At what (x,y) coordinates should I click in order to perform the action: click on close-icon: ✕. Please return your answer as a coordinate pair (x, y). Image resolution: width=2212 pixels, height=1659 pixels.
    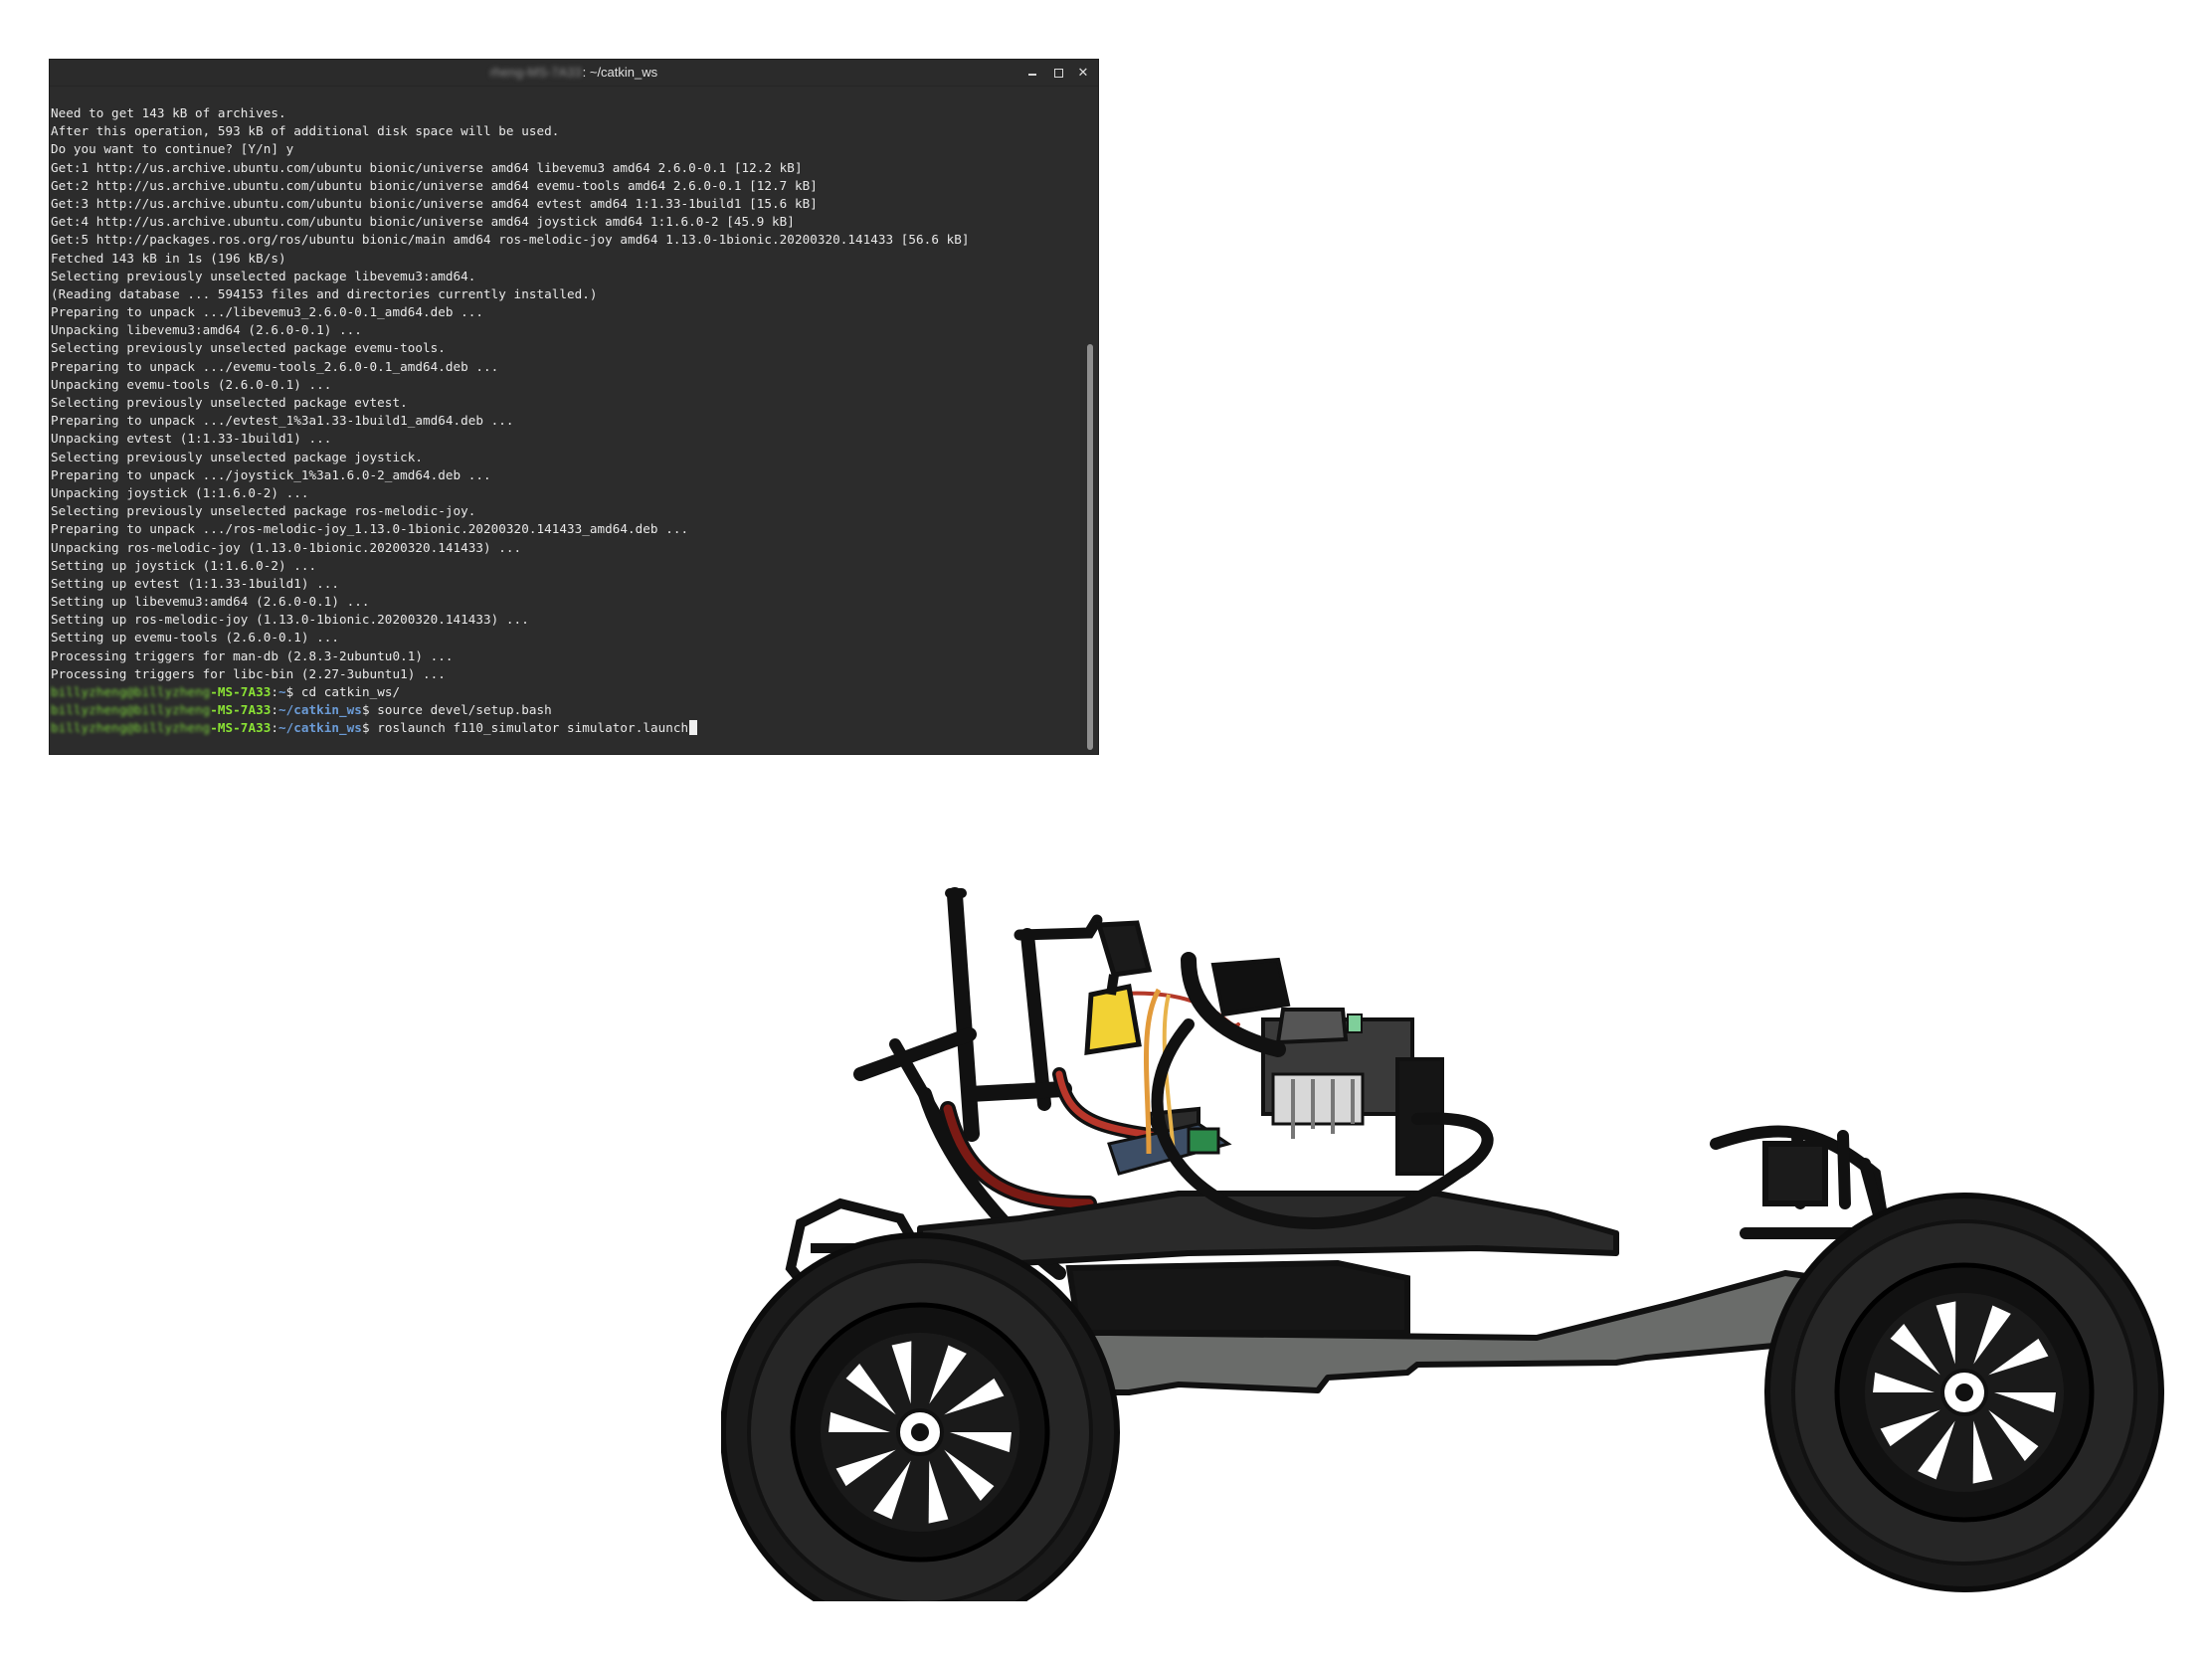
    Looking at the image, I should click on (1083, 73).